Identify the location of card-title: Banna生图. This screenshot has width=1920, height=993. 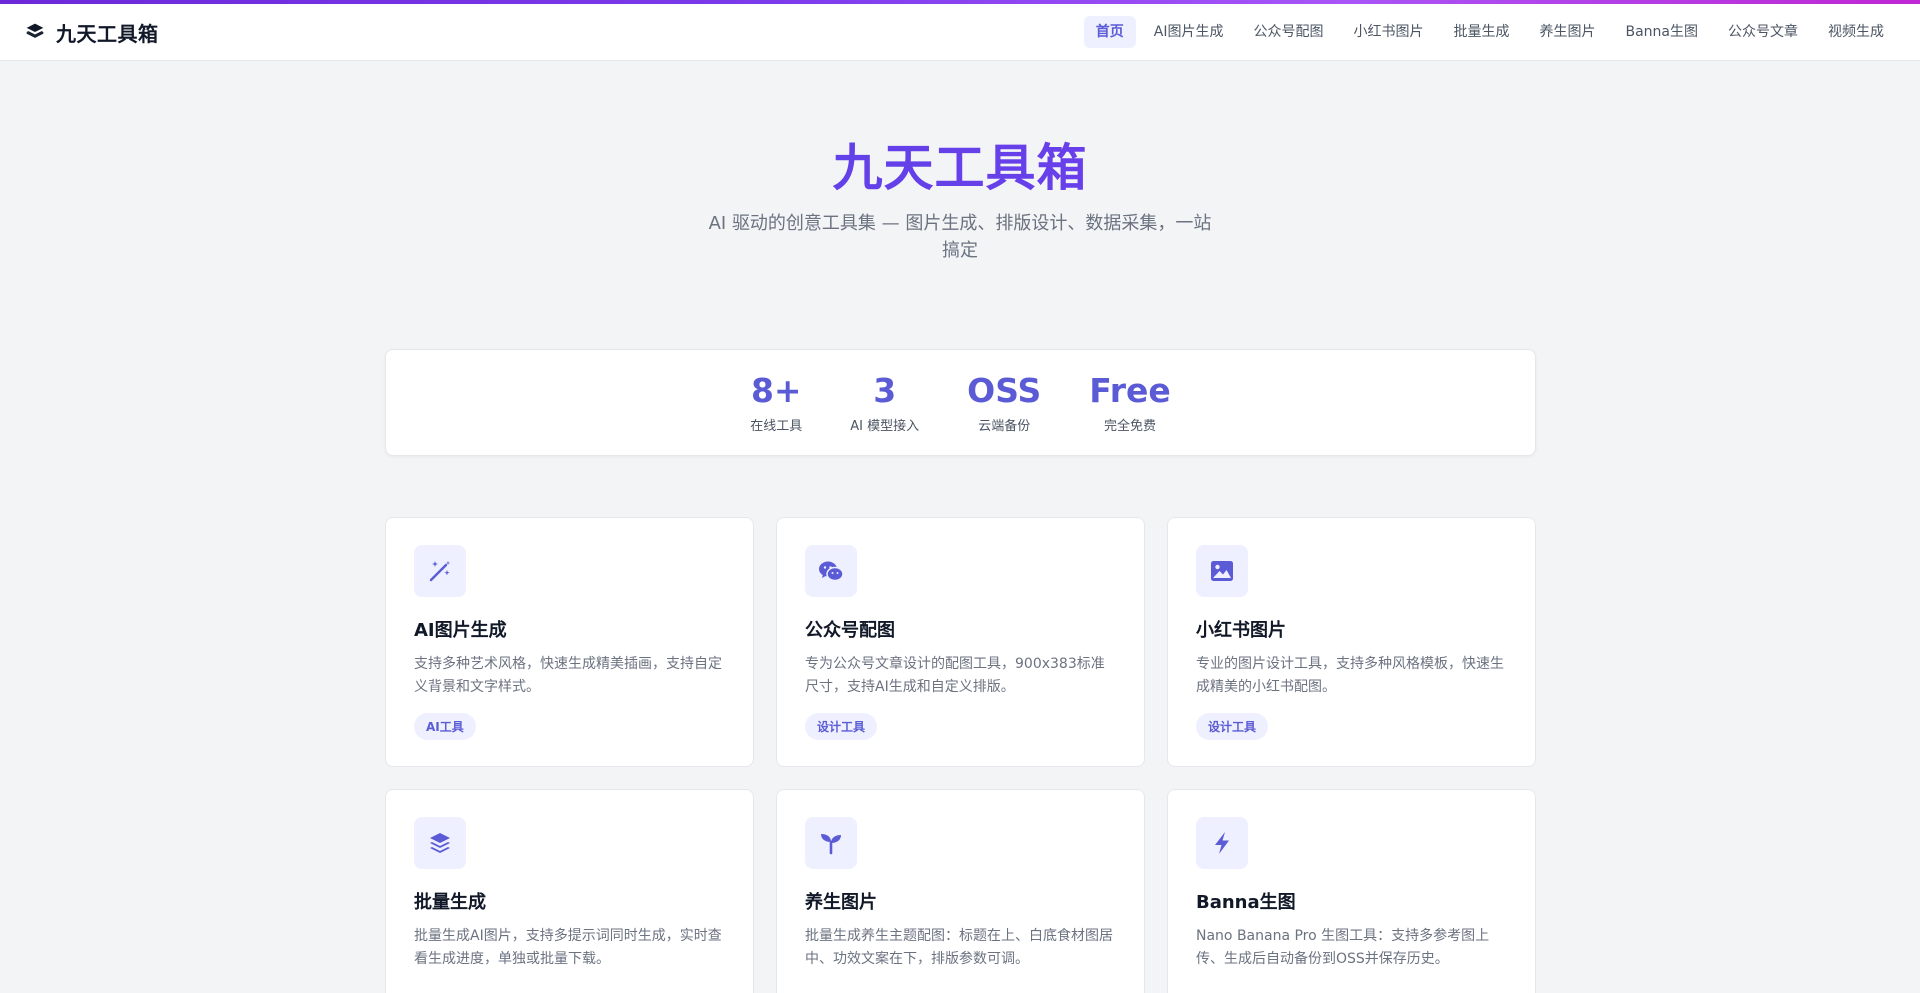
(1246, 902).